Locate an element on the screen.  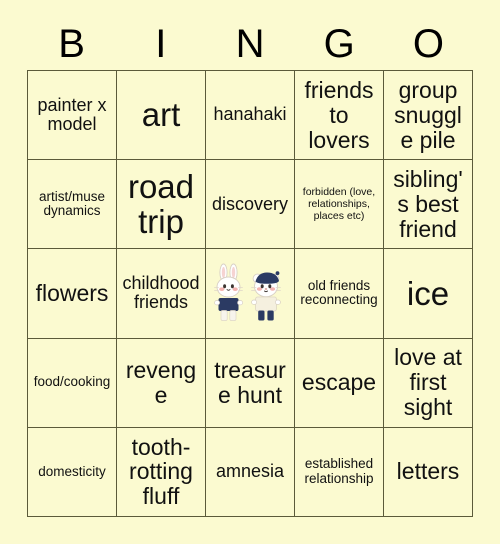
bingo-cell-label: treasure hunt is located at coordinates (250, 382).